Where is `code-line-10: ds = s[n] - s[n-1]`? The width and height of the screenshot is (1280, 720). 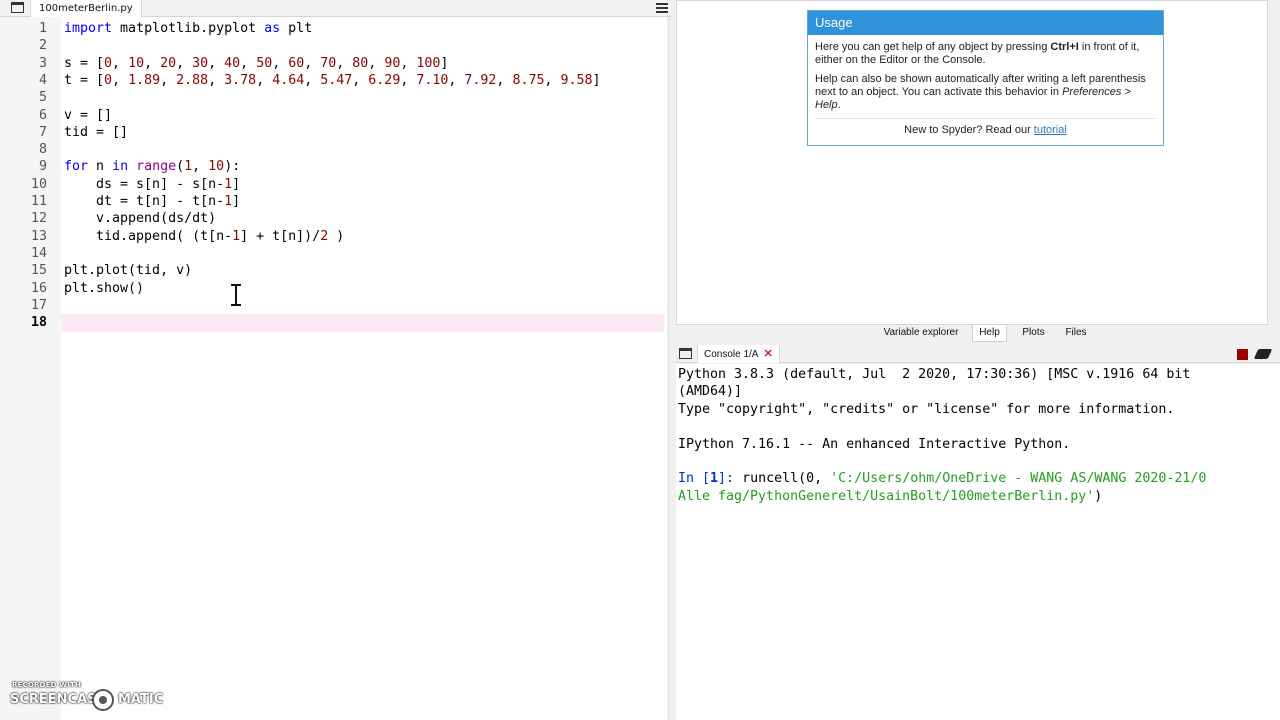
code-line-10: ds = s[n] - s[n-1] is located at coordinates (364, 184).